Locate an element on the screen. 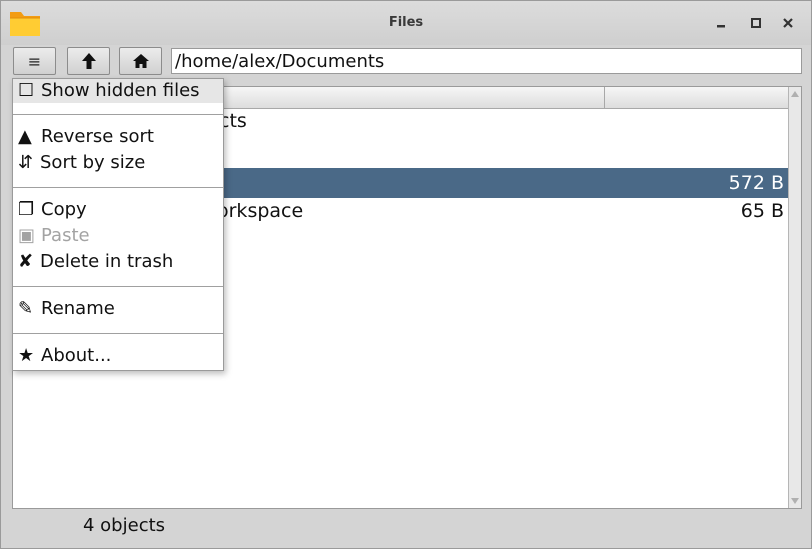 The image size is (812, 549). window-title: Files is located at coordinates (406, 22).